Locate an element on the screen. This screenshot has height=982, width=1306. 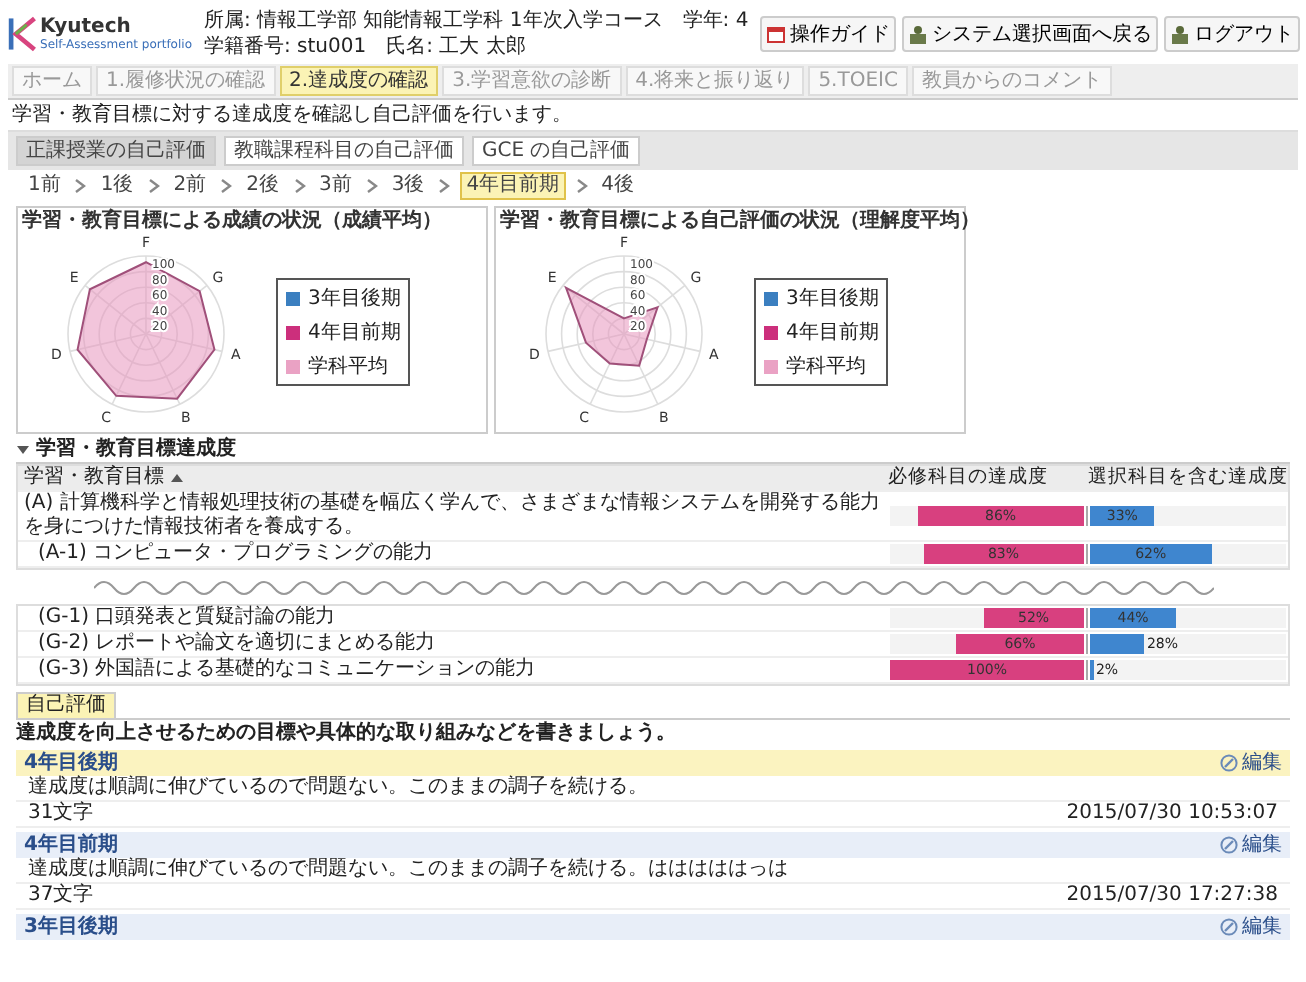
nav-tab: 2.達成度の確認 is located at coordinates (359, 81).